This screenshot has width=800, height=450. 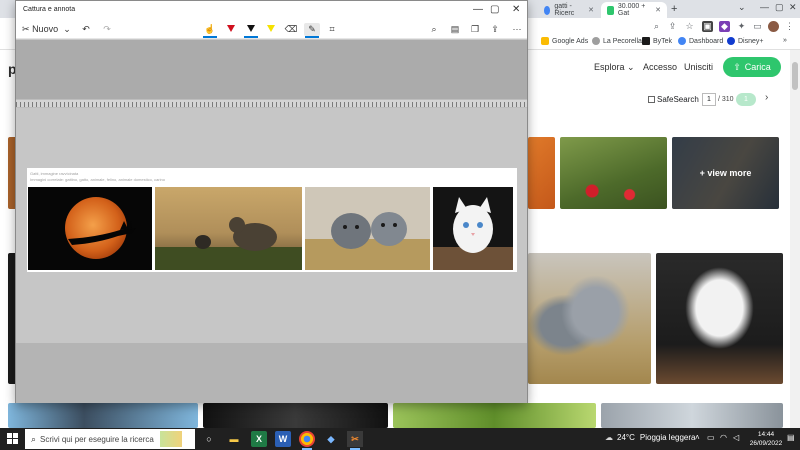 I want to click on ballpoint-pen-icon, so click(x=231, y=28).